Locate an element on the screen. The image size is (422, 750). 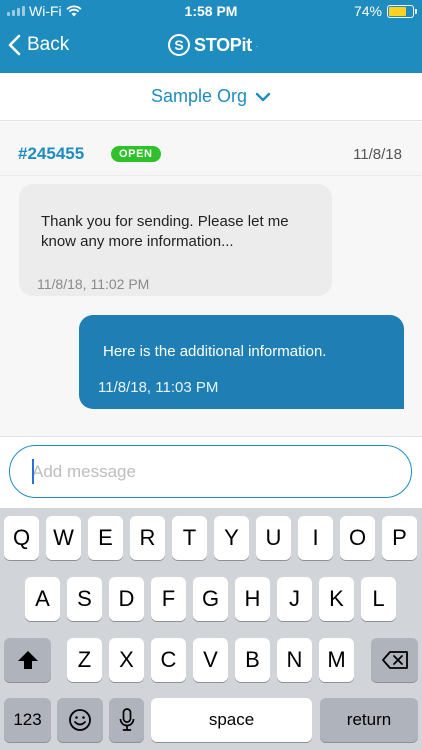
key-r: R is located at coordinates (147, 538).